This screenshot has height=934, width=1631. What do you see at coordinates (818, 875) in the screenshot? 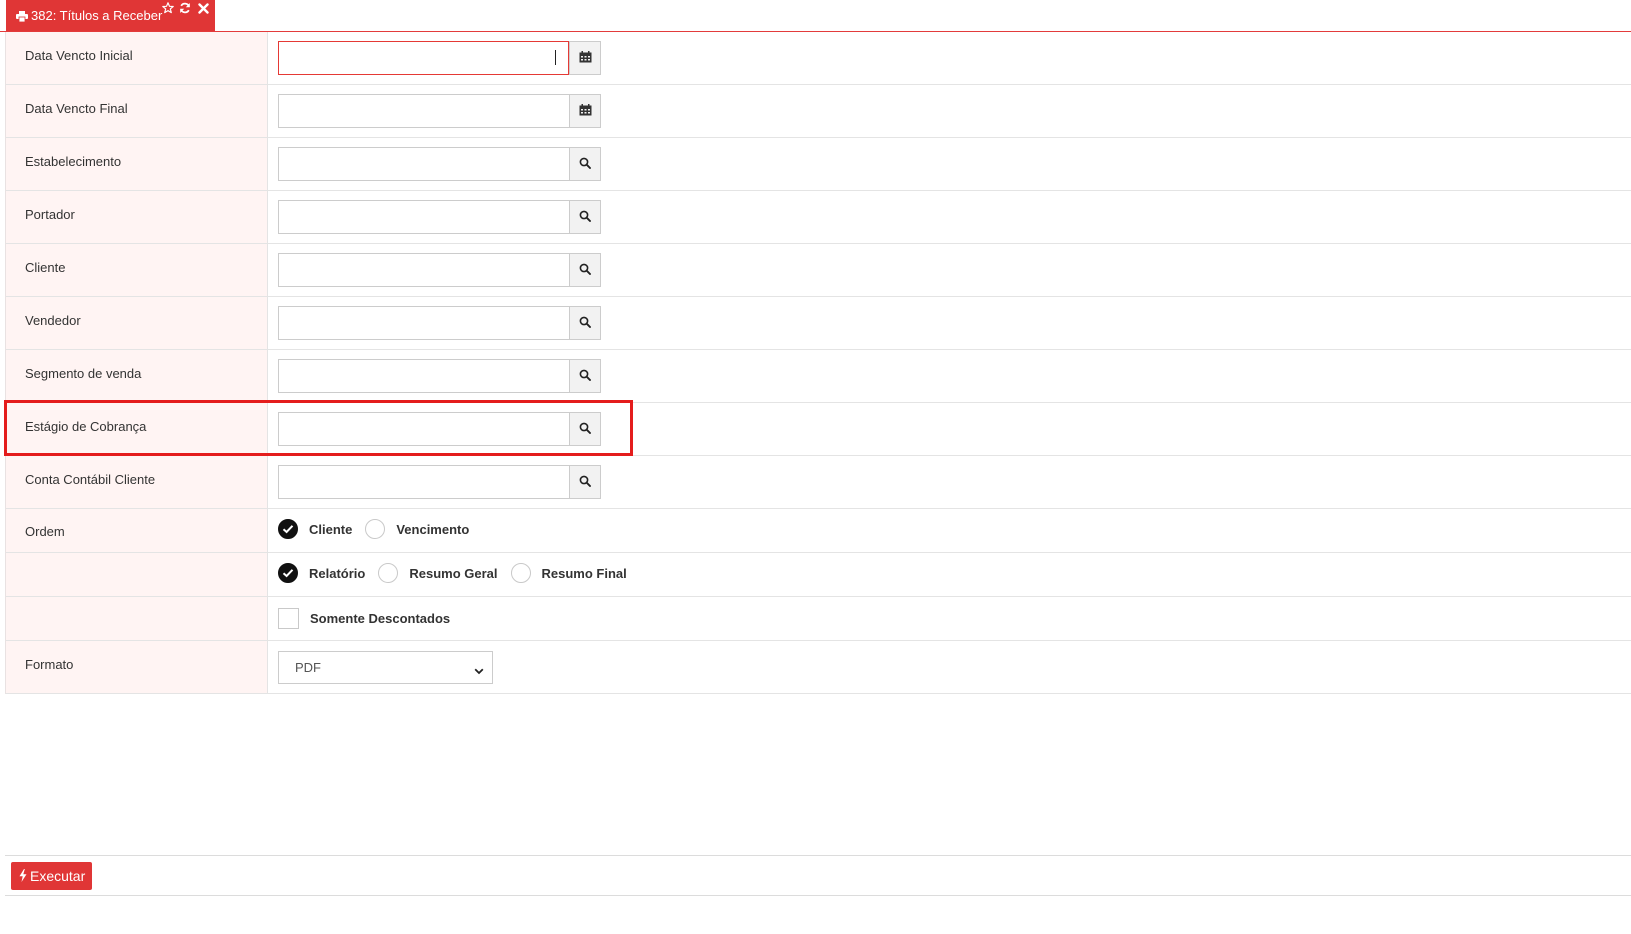
I see `footer-bar: Executar` at bounding box center [818, 875].